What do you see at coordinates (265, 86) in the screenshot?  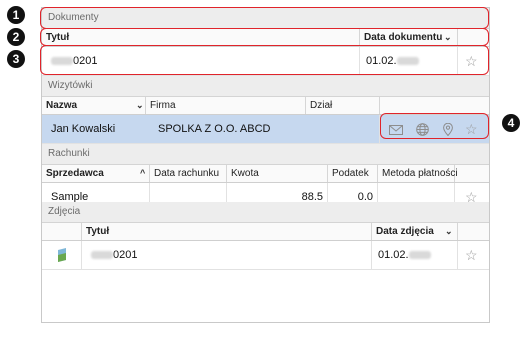 I see `section-header-business-cards: Wizytówki` at bounding box center [265, 86].